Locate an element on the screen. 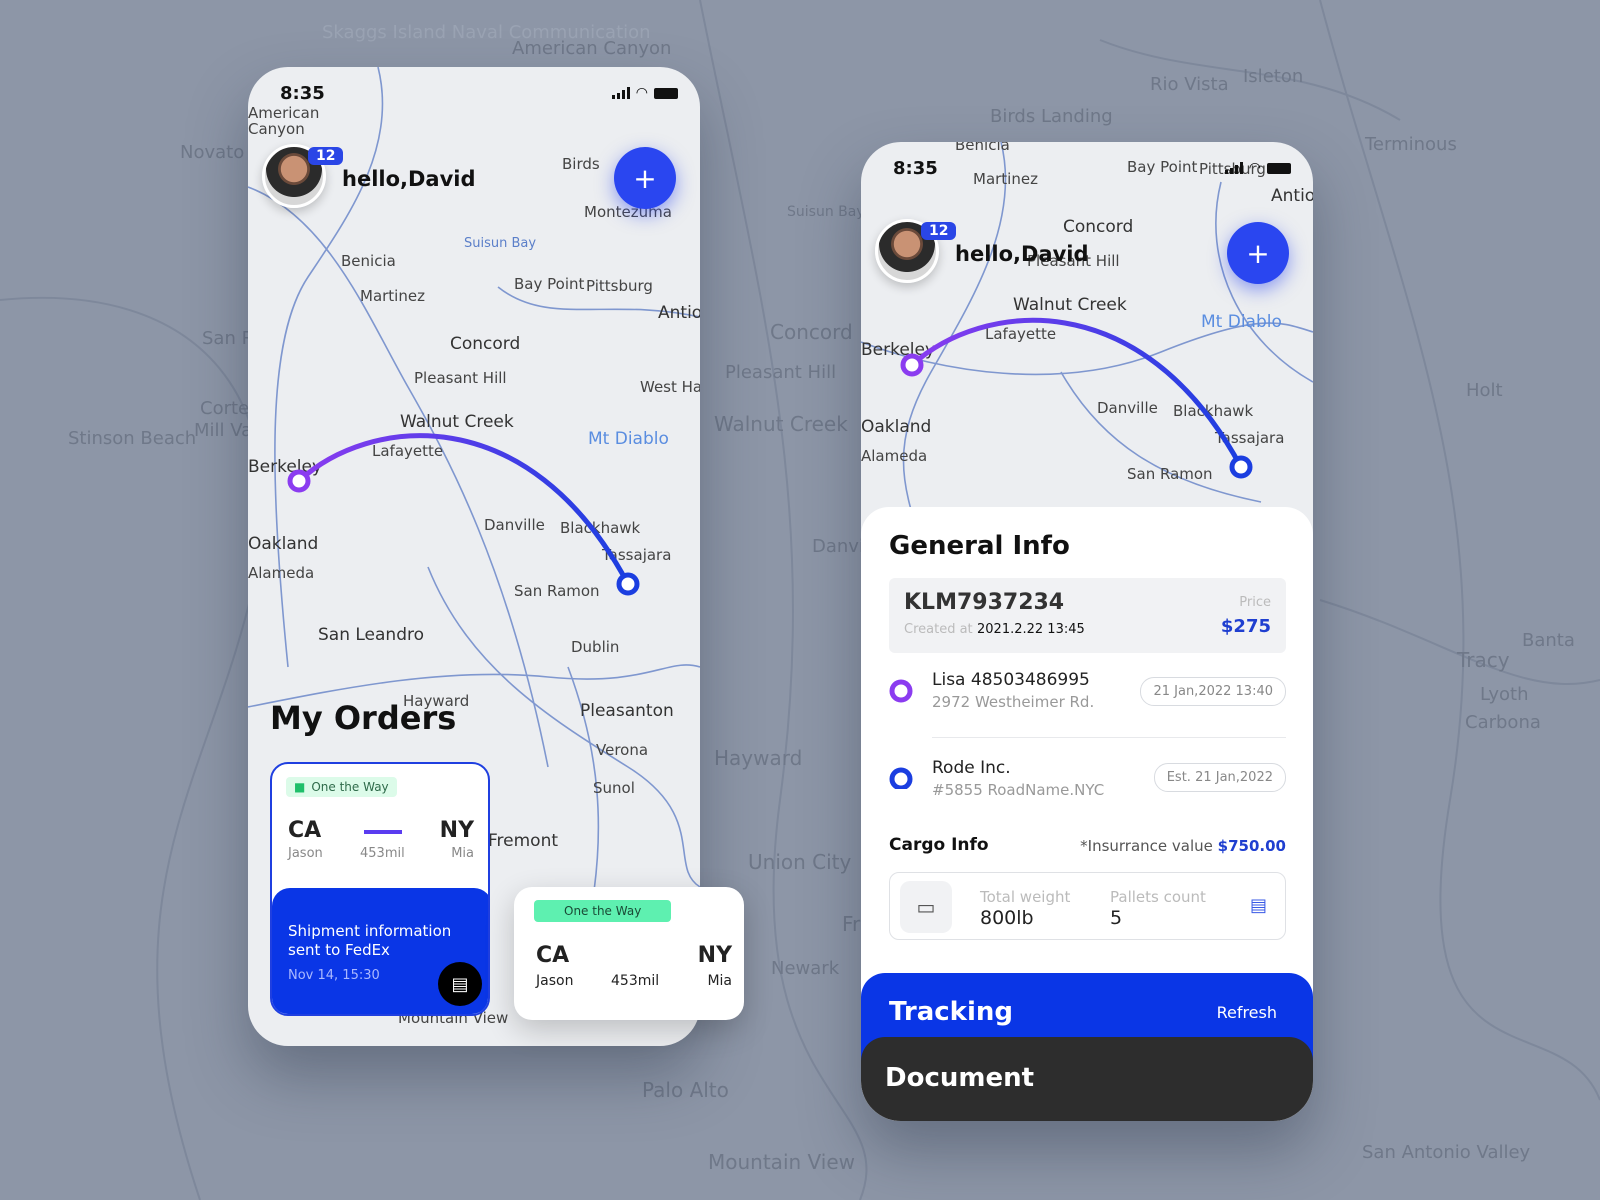 The width and height of the screenshot is (1600, 1200). weight-label: Total weight is located at coordinates (1025, 897).